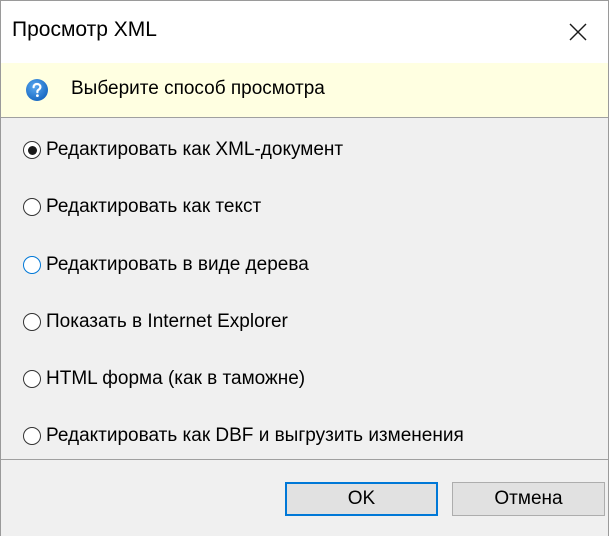  I want to click on option-label: Редактировать как текст, so click(154, 206).